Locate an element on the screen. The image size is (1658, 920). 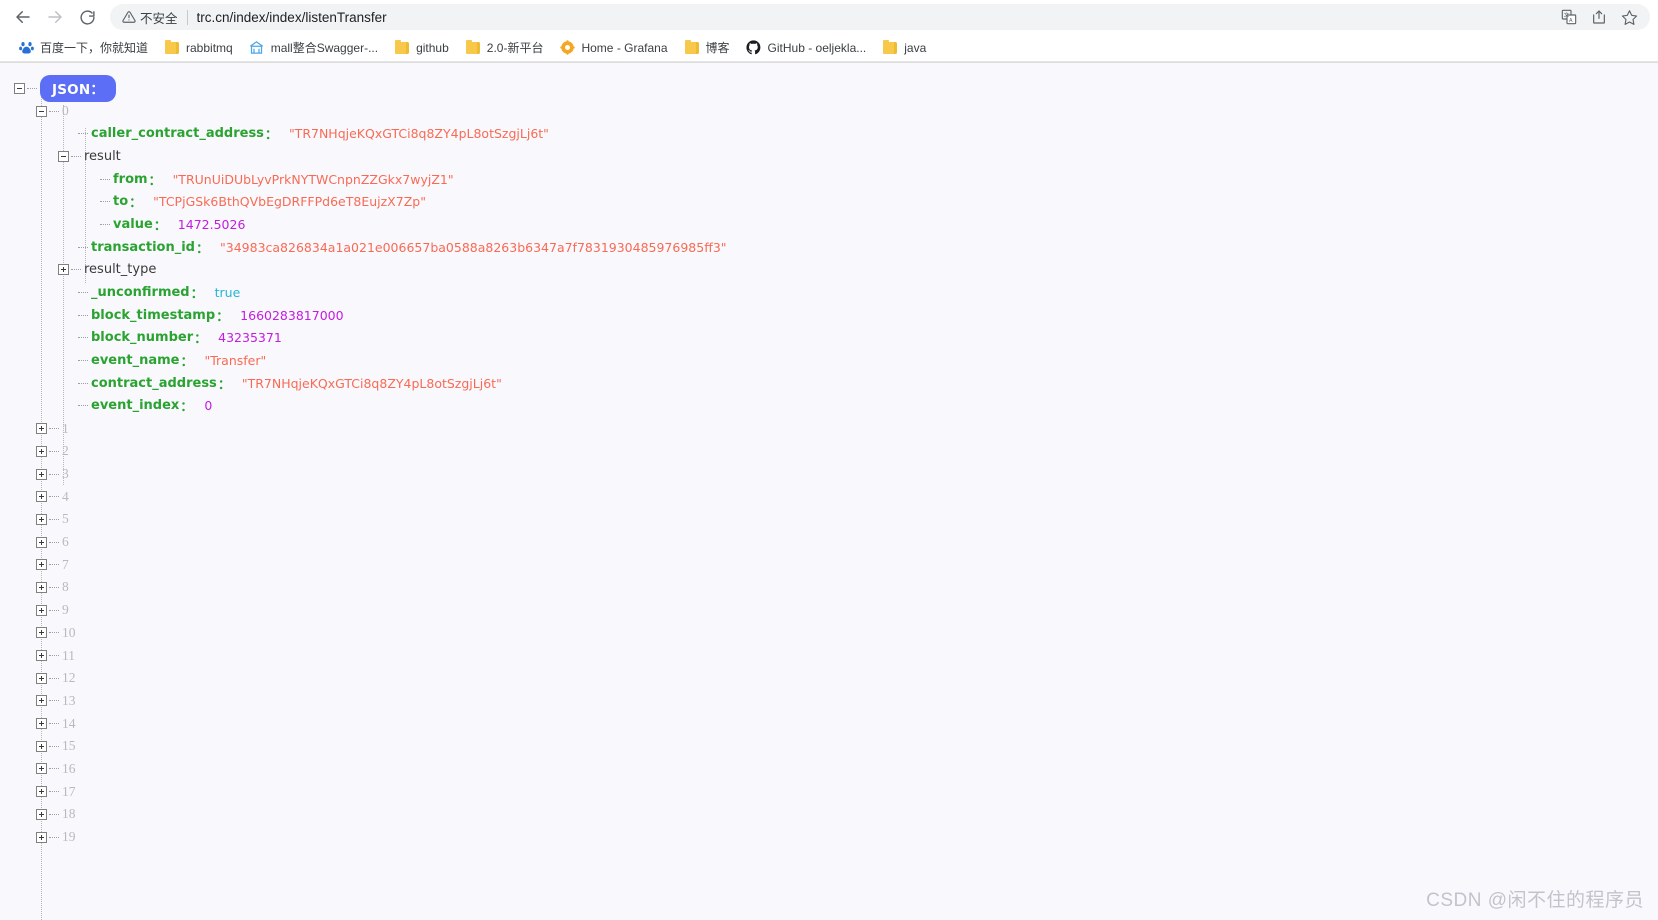
array-index-label: 1 is located at coordinates (65, 428).